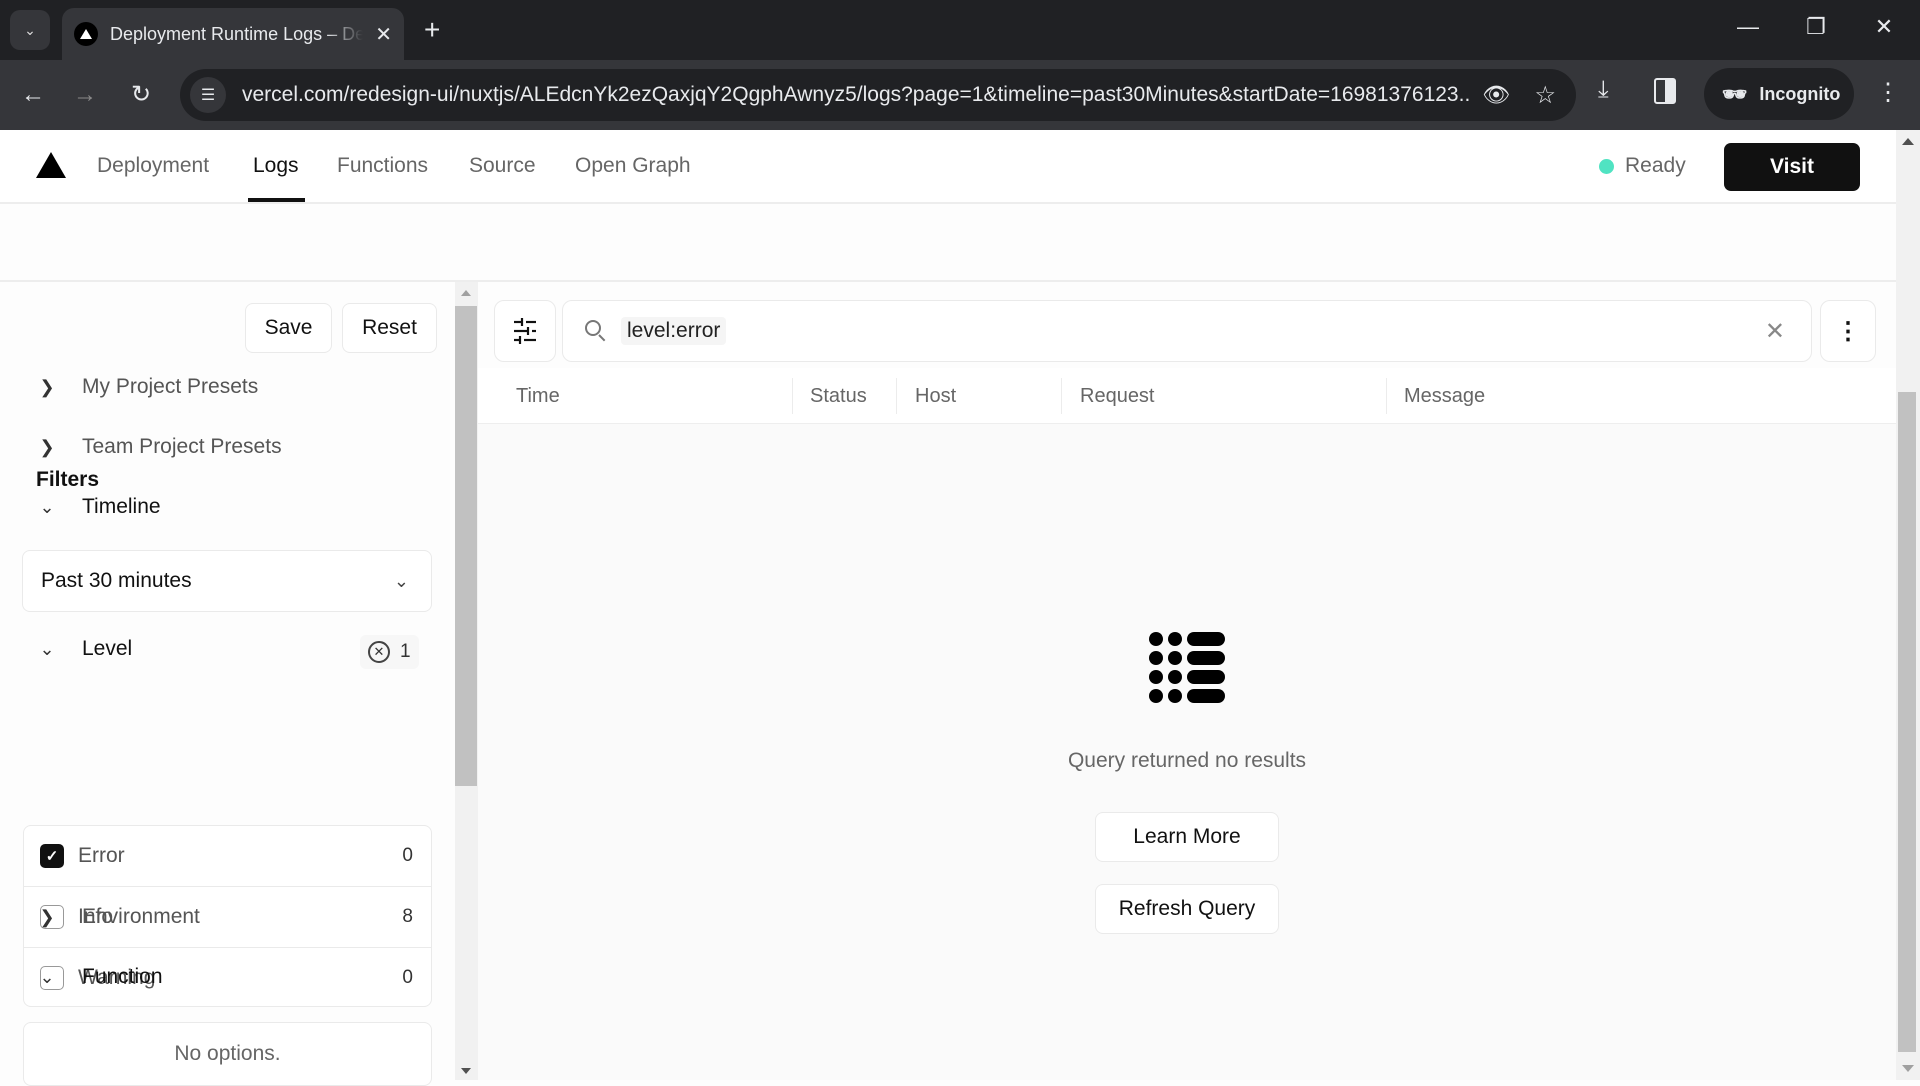  What do you see at coordinates (1888, 92) in the screenshot?
I see `browser-menu-icon: ⋮` at bounding box center [1888, 92].